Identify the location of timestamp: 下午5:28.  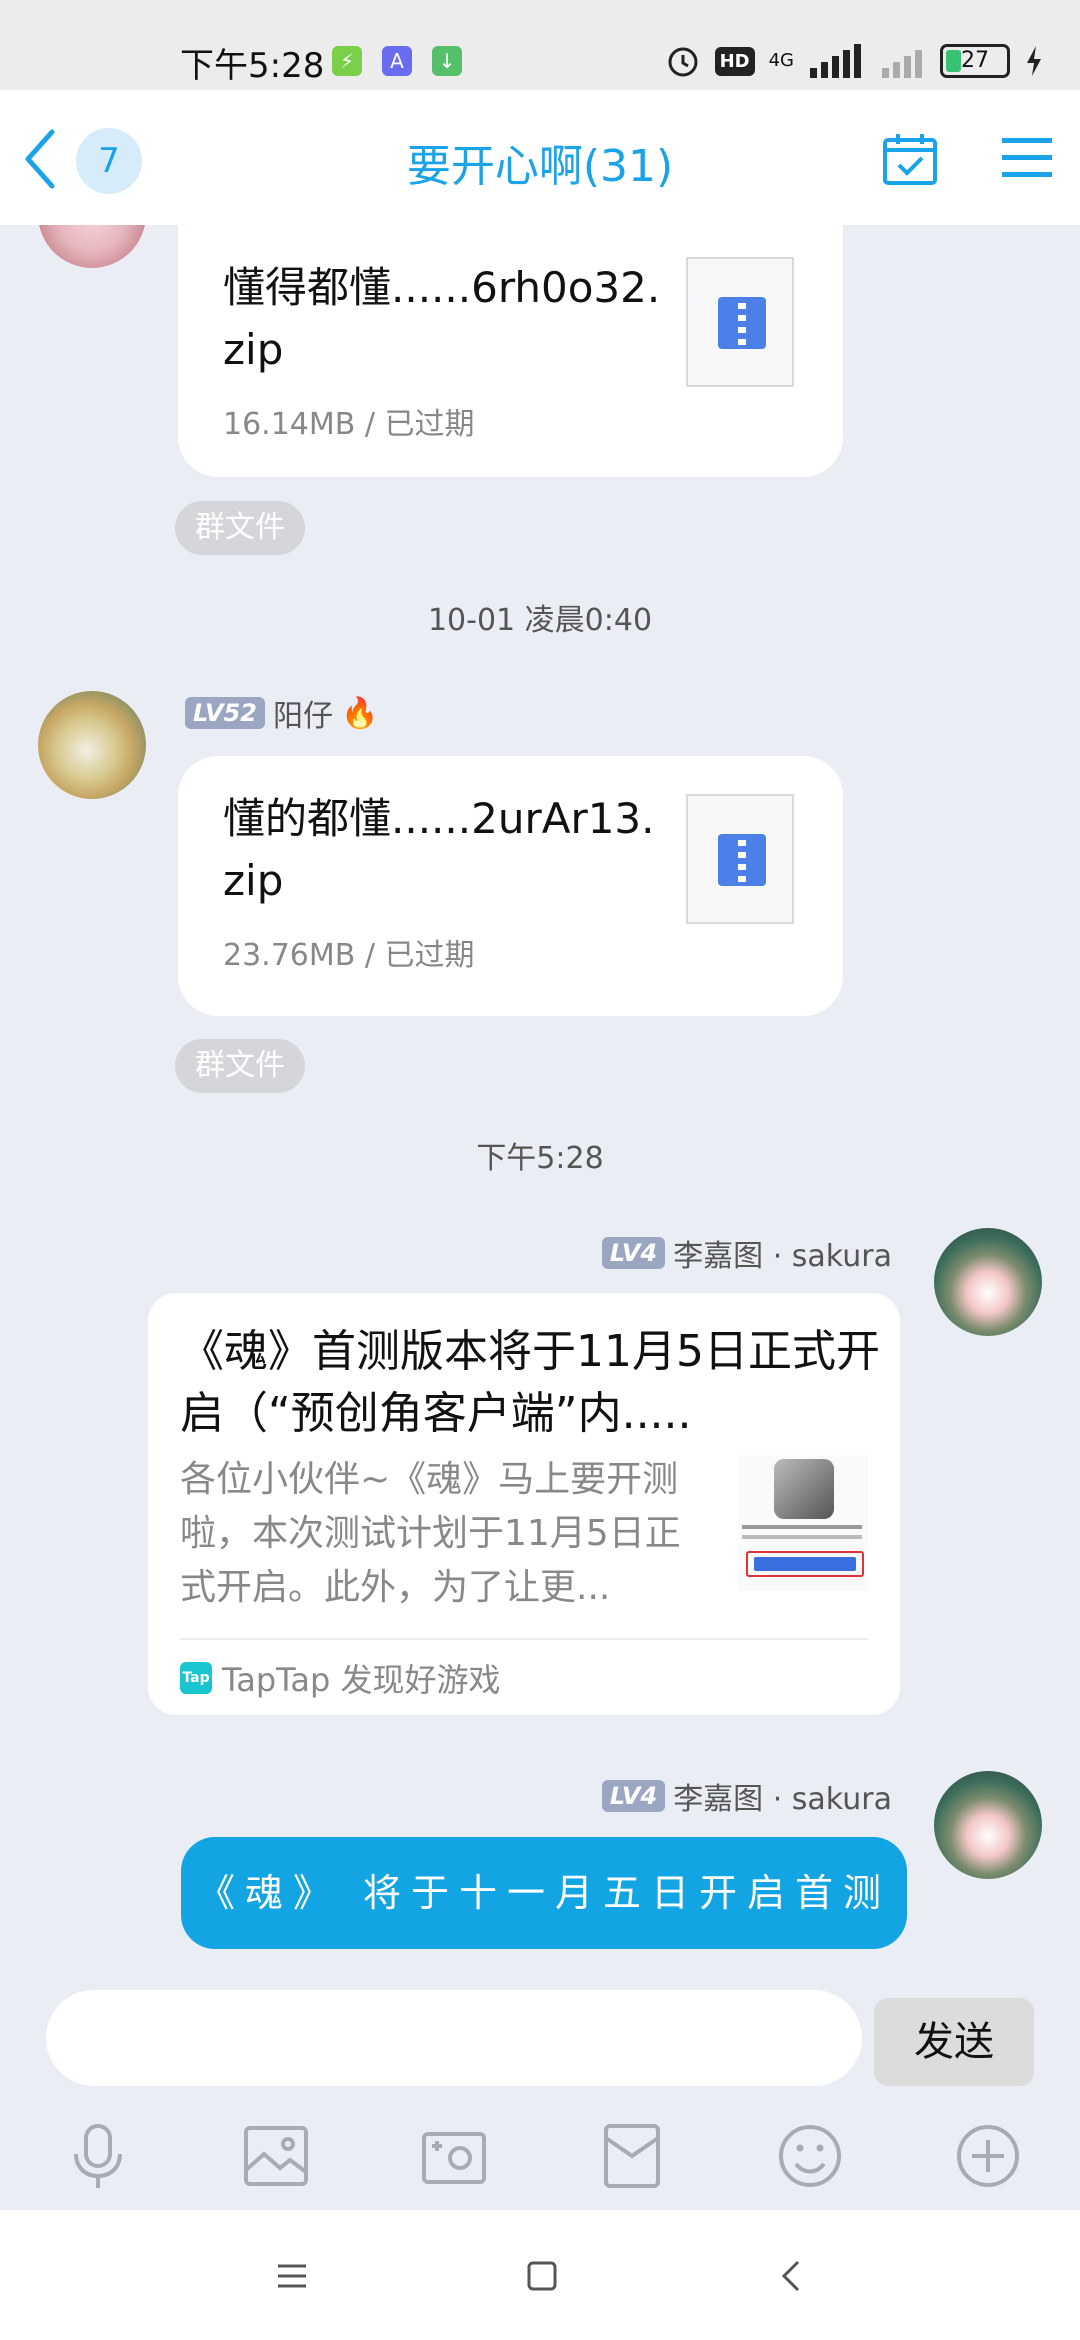
(540, 1158).